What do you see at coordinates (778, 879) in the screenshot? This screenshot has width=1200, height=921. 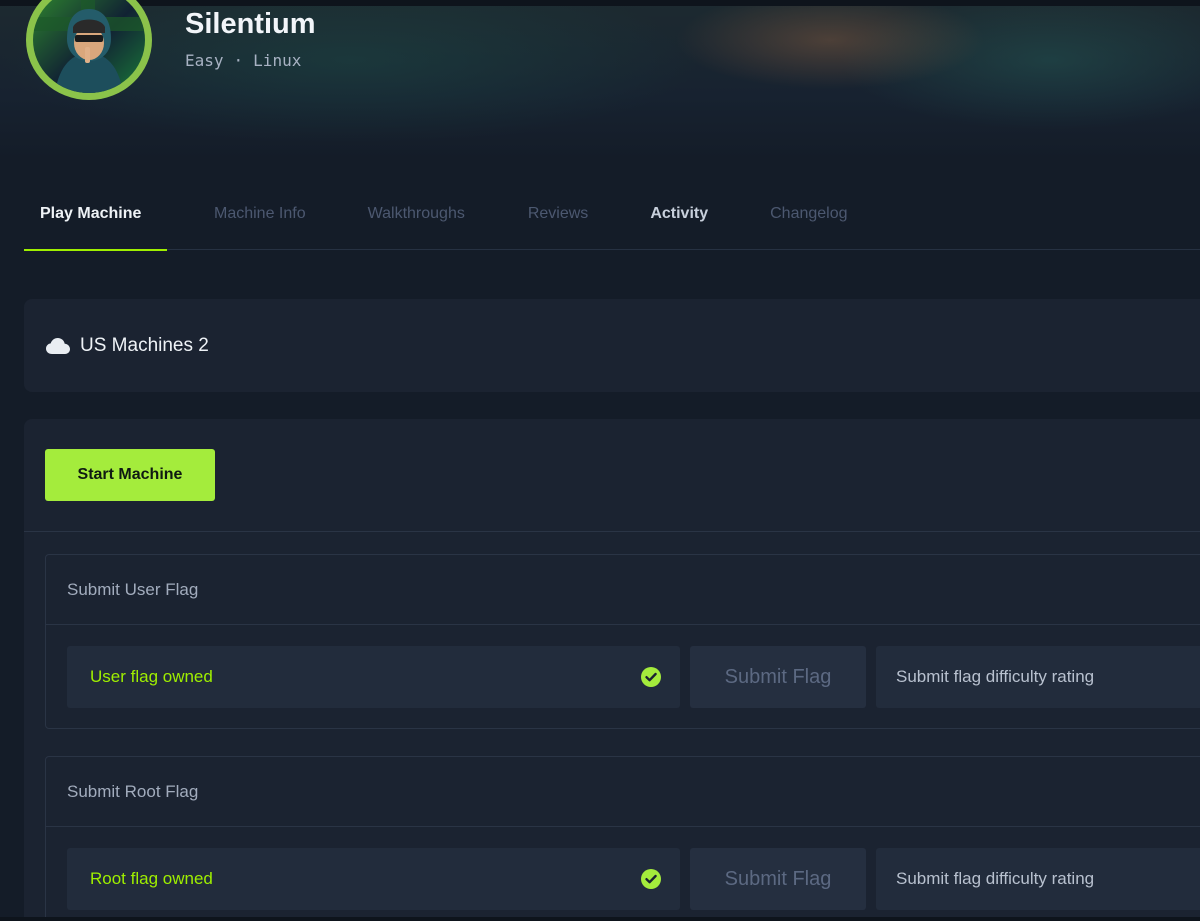 I see `root-submit-flag-button: Submit Flag` at bounding box center [778, 879].